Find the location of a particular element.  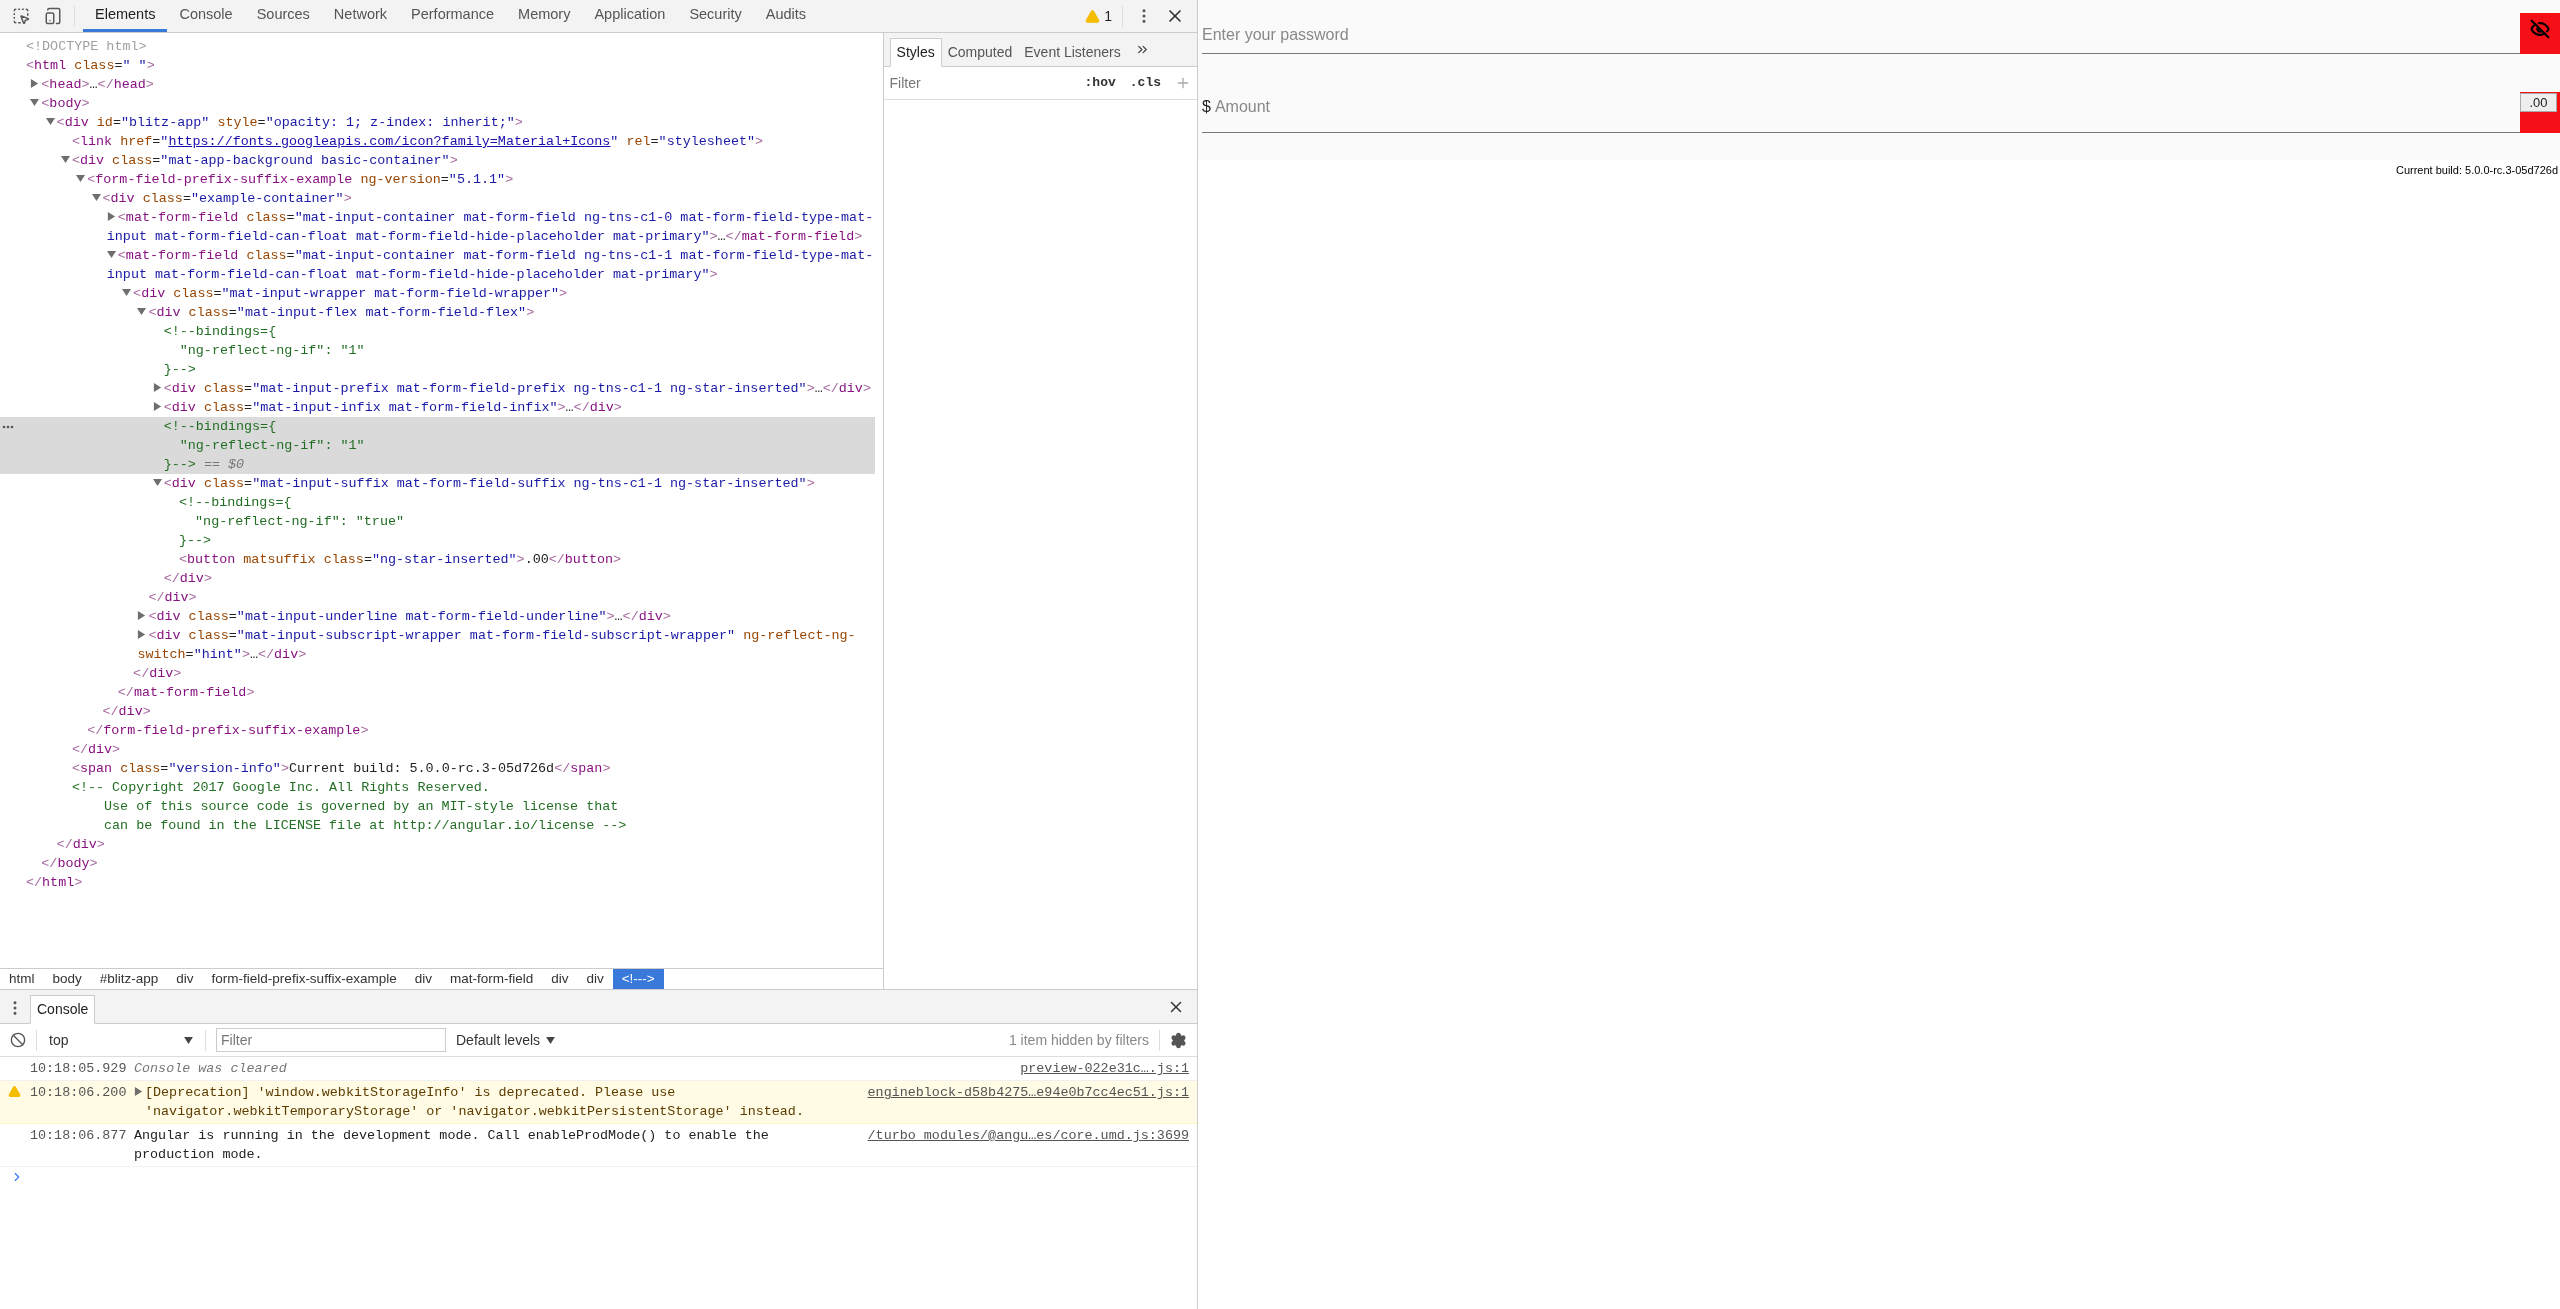

breadcrumb: <!---> is located at coordinates (638, 979).